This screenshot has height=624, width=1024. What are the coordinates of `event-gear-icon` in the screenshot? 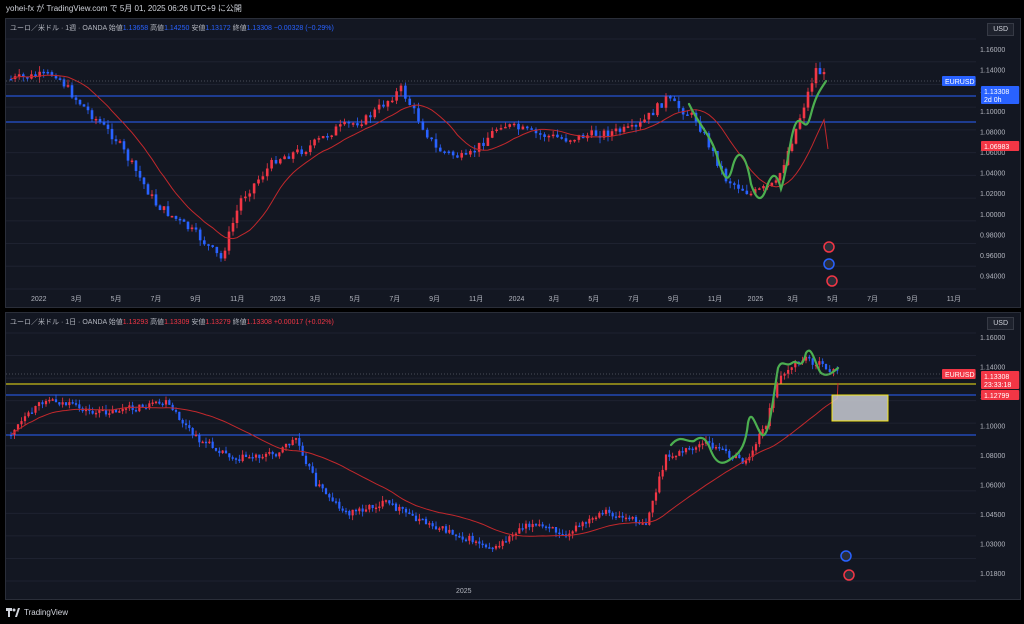 It's located at (829, 264).